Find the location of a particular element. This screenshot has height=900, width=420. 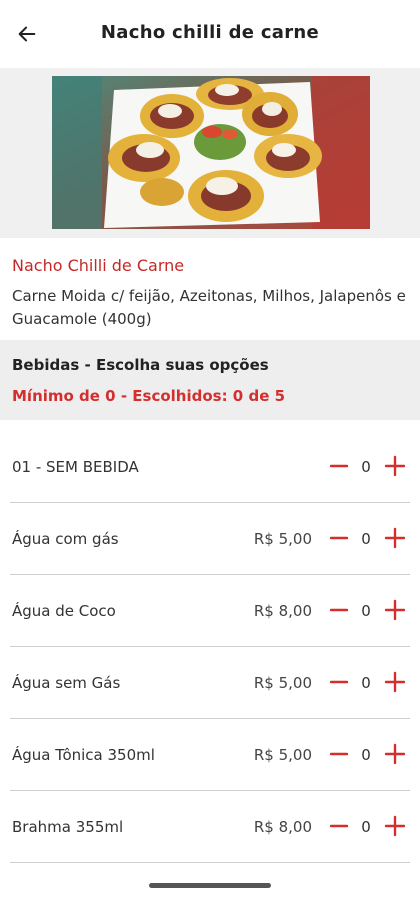

option-name: Brahma 355ml is located at coordinates (68, 827).